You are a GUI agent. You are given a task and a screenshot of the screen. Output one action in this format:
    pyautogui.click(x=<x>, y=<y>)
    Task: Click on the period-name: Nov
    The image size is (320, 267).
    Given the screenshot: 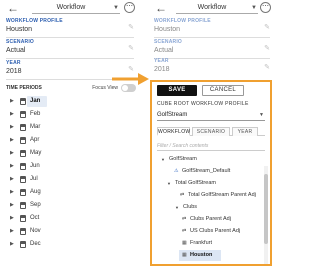 What is the action you would take?
    pyautogui.click(x=35, y=231)
    